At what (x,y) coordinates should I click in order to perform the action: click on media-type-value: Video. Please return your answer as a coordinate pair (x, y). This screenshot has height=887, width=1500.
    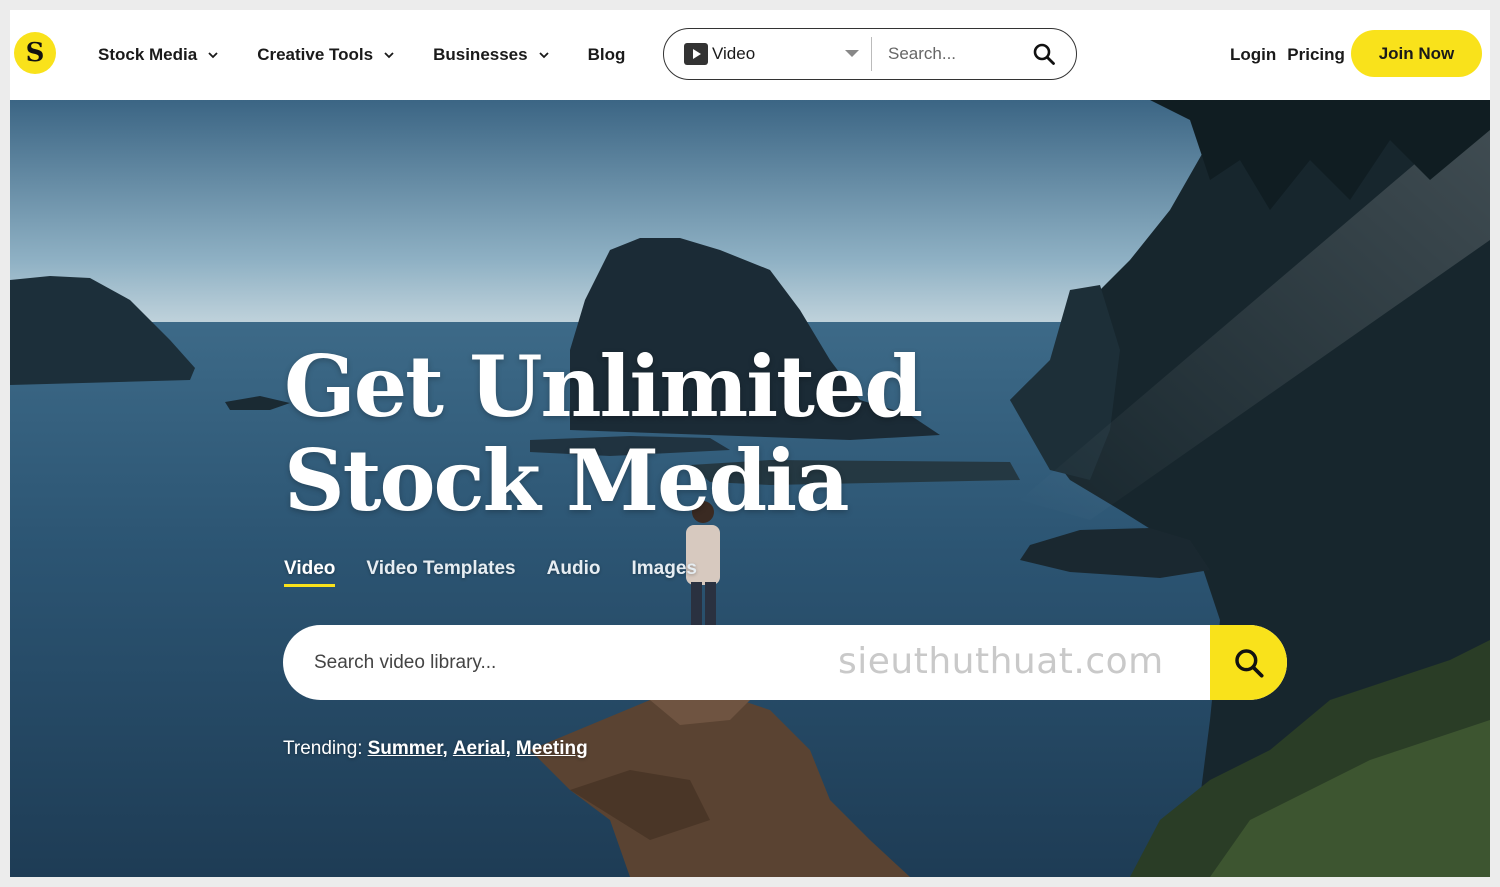
    Looking at the image, I should click on (734, 53).